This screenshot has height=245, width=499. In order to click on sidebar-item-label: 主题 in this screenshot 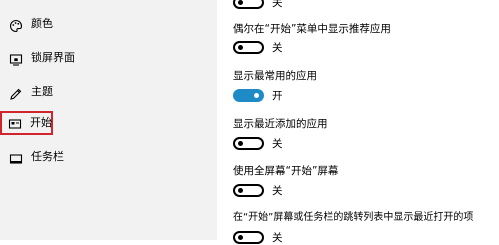, I will do `click(42, 91)`.